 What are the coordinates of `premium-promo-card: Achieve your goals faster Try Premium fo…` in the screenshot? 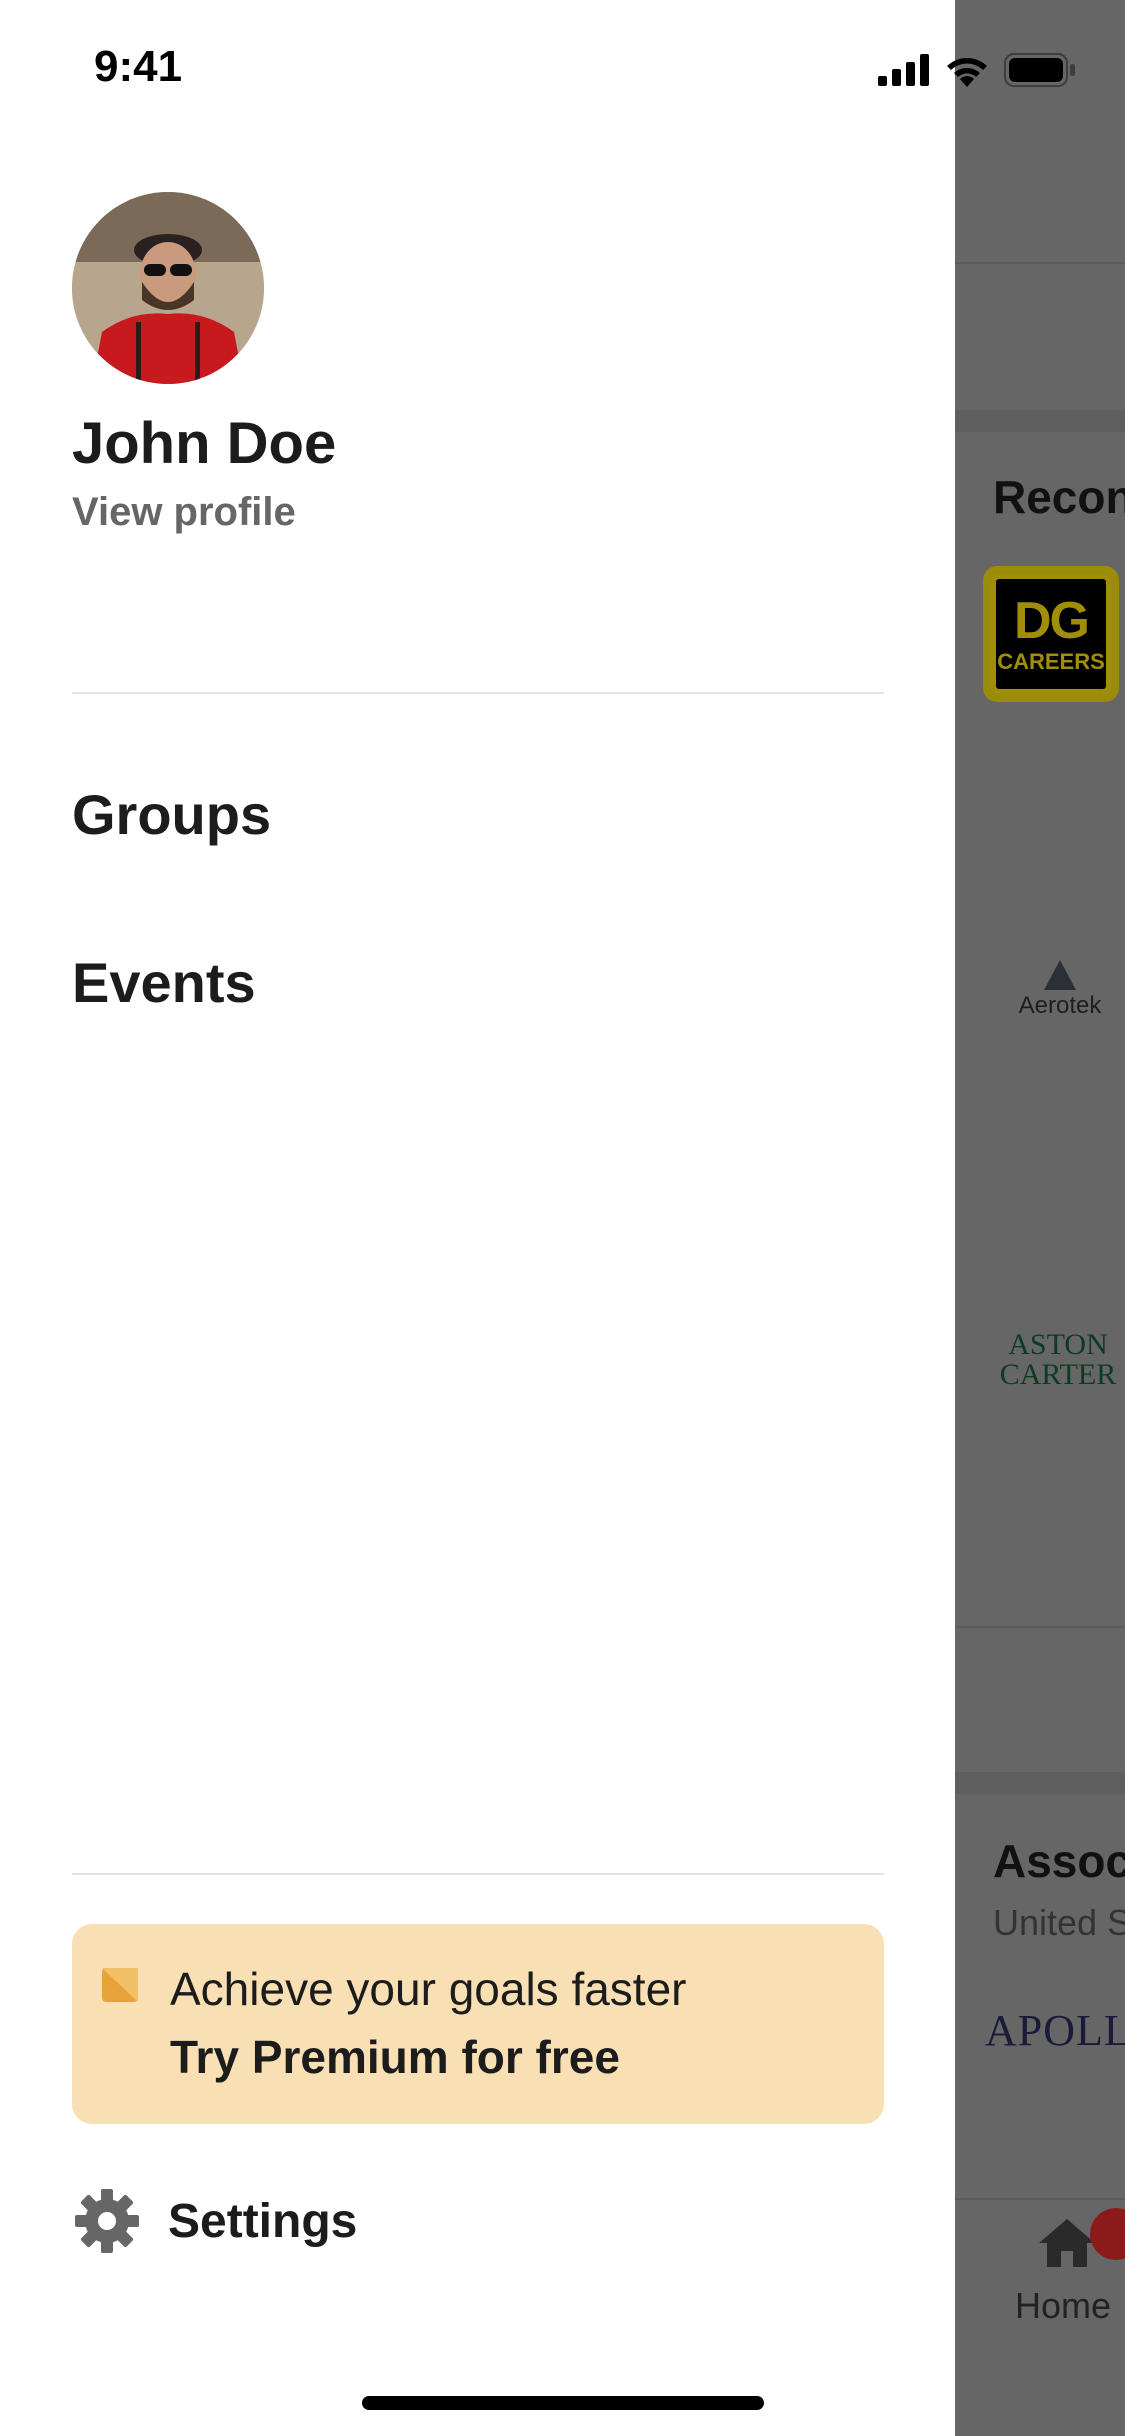 It's located at (478, 2024).